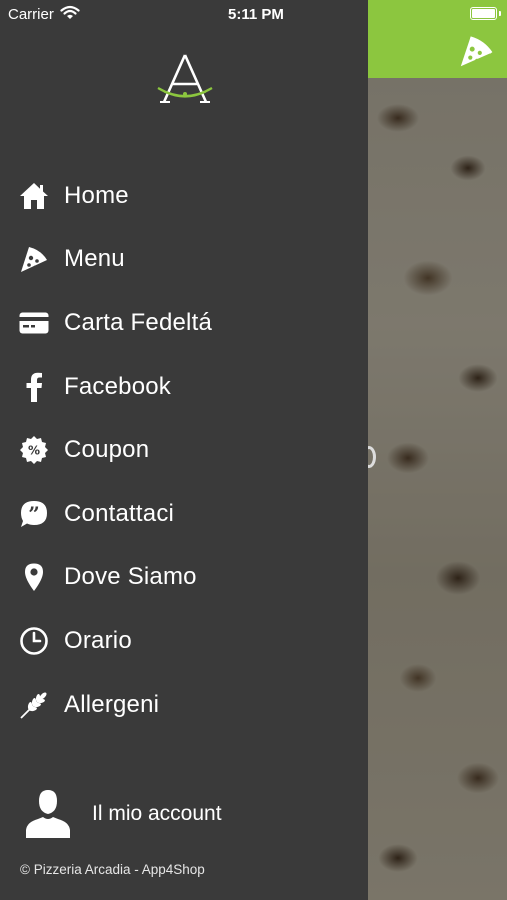 The width and height of the screenshot is (507, 900). I want to click on menu-item-dove-siamo: Dove Siamo, so click(184, 578).